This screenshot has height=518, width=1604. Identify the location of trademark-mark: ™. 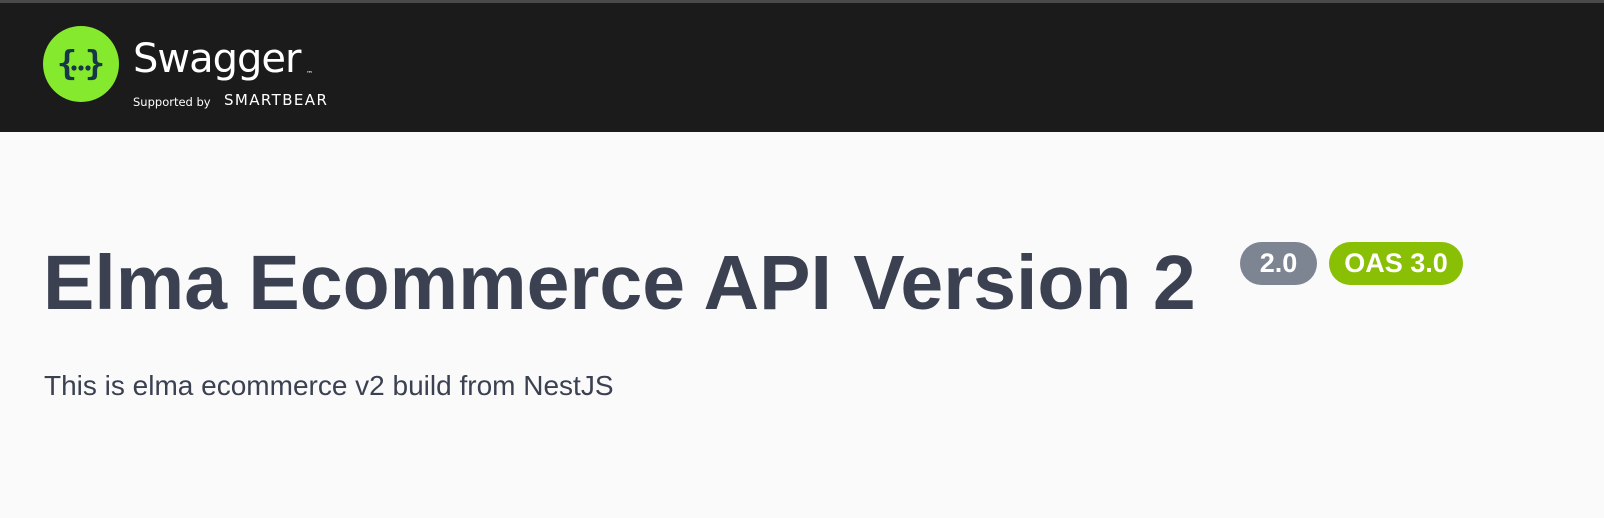
(309, 74).